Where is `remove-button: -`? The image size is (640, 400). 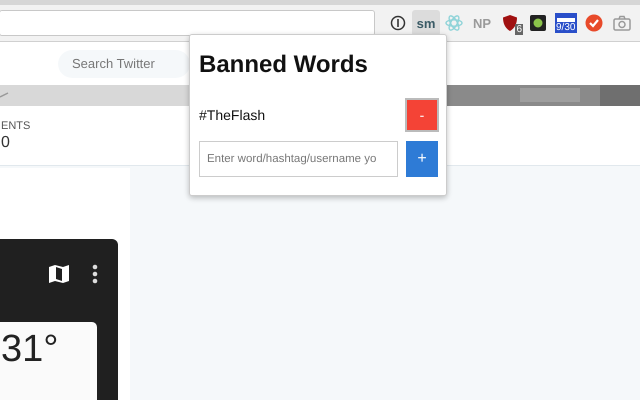
remove-button: - is located at coordinates (422, 115).